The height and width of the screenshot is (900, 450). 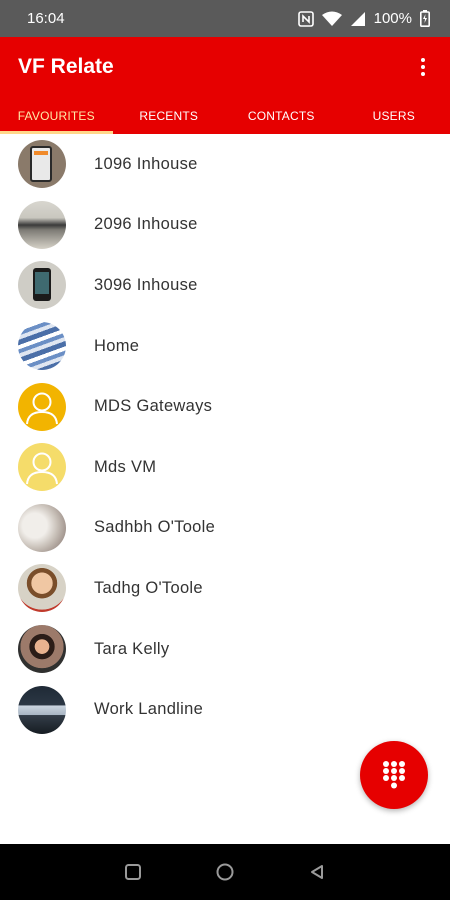 I want to click on recents-square-icon, so click(x=133, y=872).